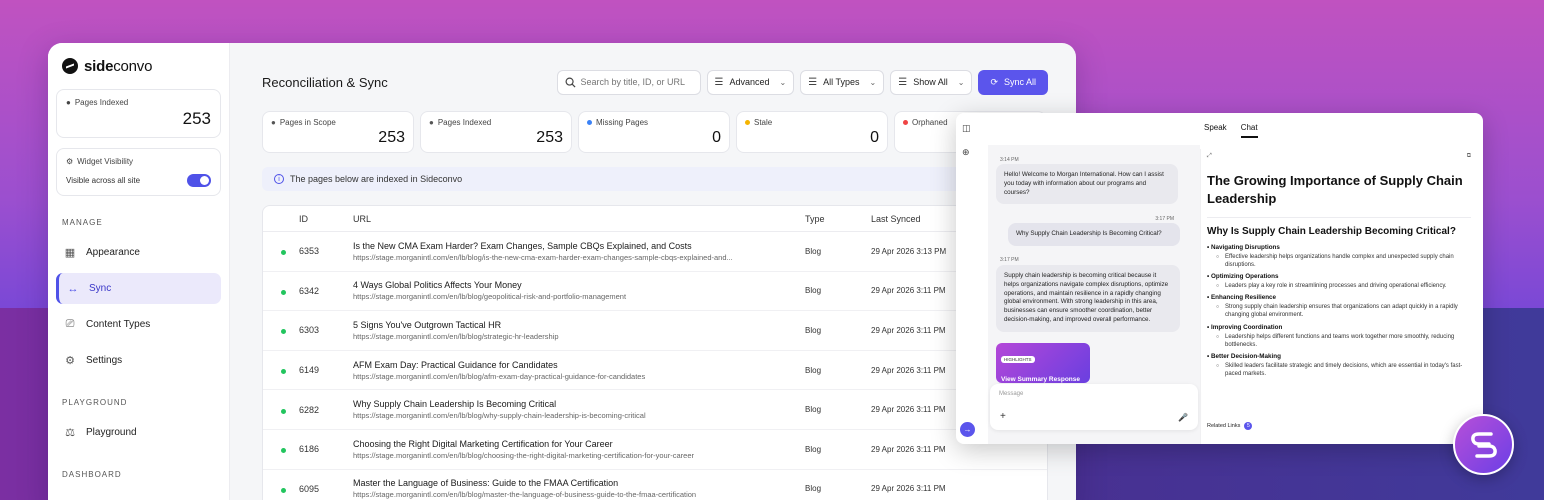 This screenshot has height=500, width=1544. Describe the element at coordinates (70, 433) in the screenshot. I see `flask-icon: ⚖` at that location.